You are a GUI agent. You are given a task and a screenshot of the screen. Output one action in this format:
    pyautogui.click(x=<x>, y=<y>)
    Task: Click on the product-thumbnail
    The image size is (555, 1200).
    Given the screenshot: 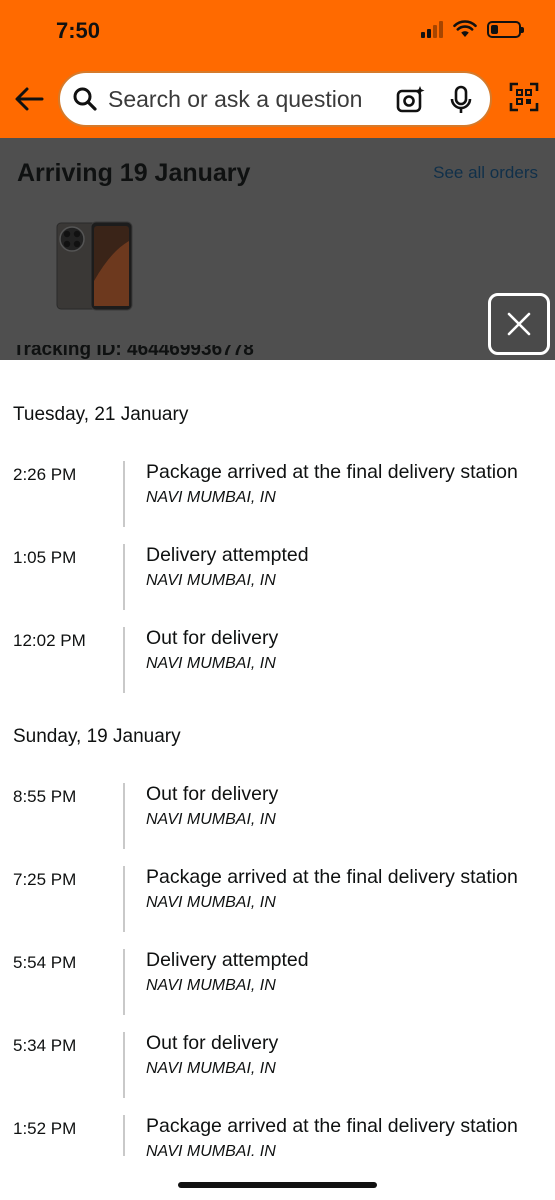 What is the action you would take?
    pyautogui.click(x=95, y=268)
    